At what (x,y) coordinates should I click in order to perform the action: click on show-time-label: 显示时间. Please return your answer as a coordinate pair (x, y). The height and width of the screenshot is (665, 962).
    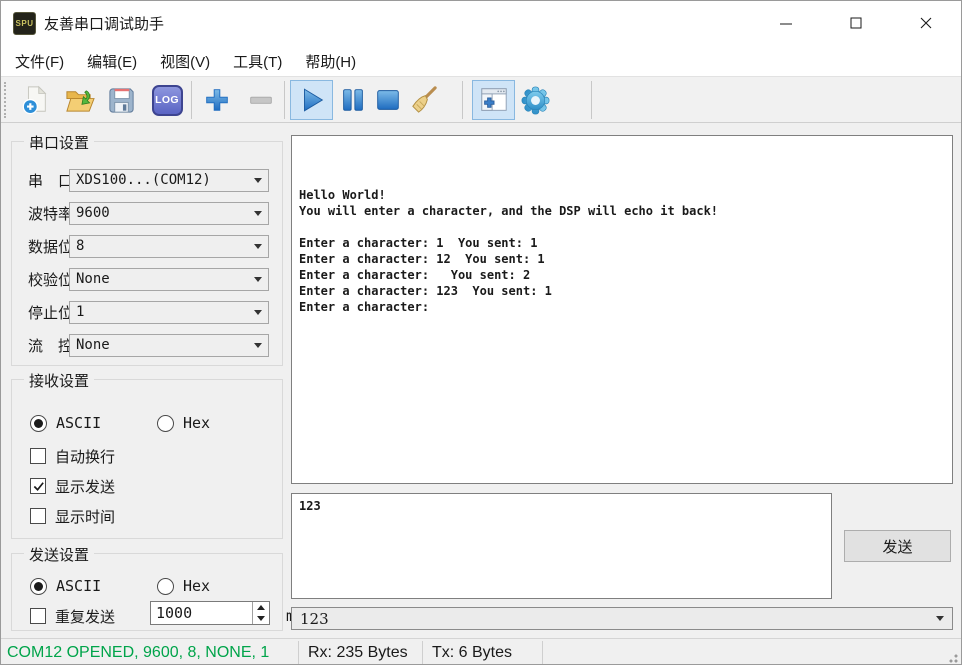
    Looking at the image, I should click on (85, 517).